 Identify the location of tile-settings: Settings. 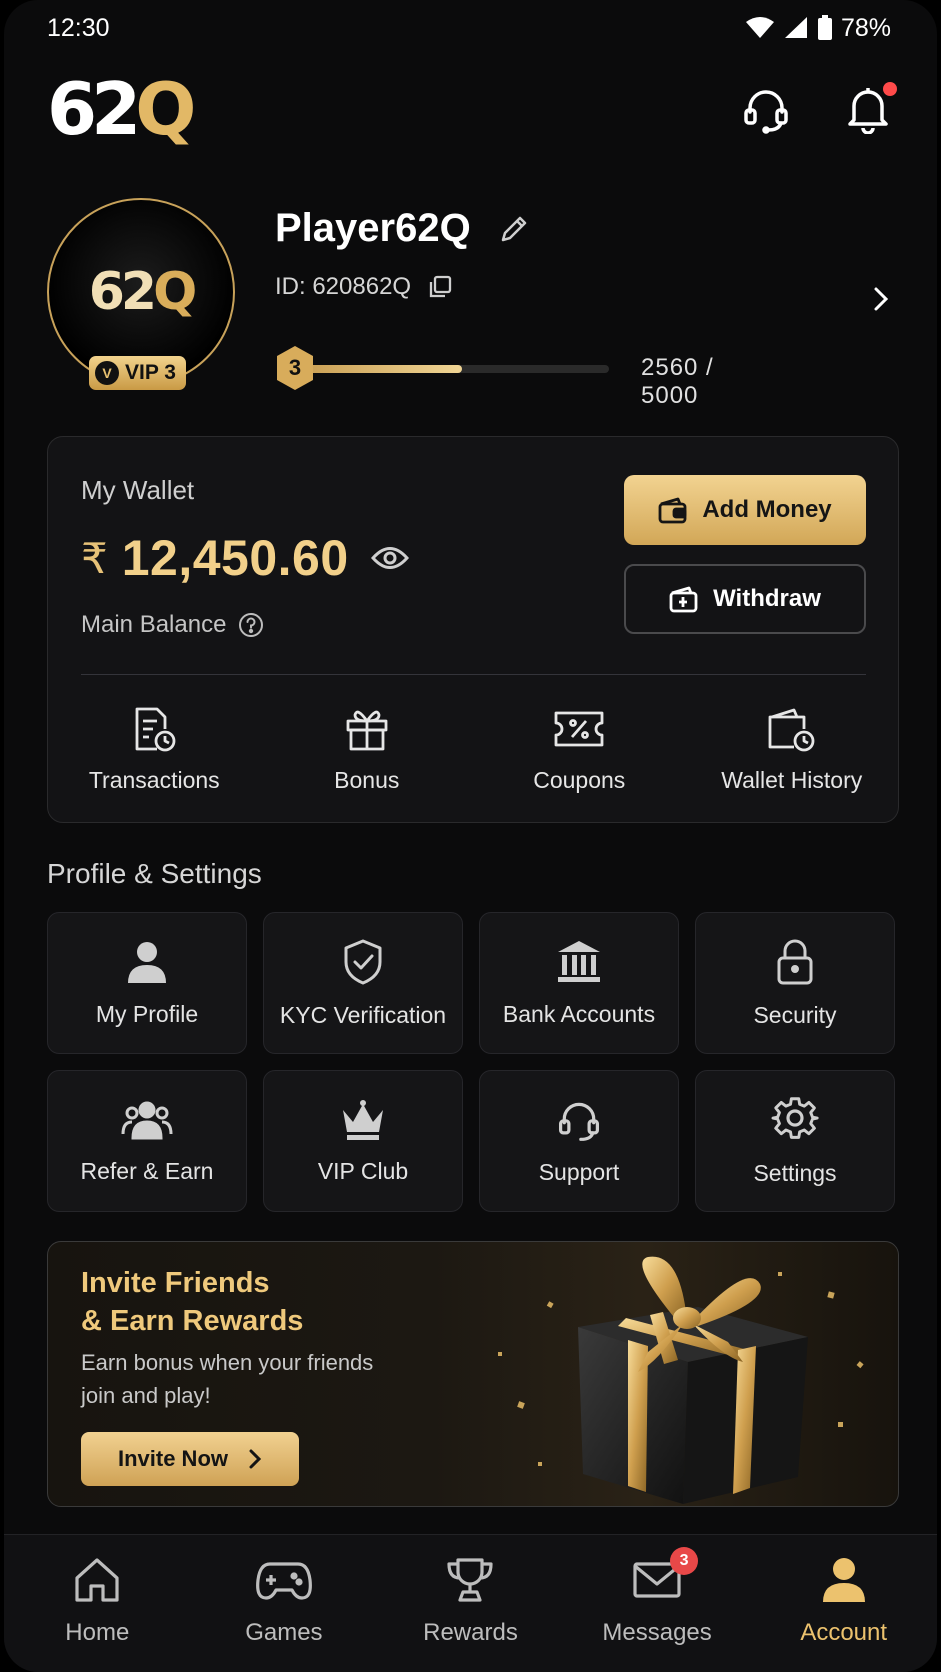
(795, 1141).